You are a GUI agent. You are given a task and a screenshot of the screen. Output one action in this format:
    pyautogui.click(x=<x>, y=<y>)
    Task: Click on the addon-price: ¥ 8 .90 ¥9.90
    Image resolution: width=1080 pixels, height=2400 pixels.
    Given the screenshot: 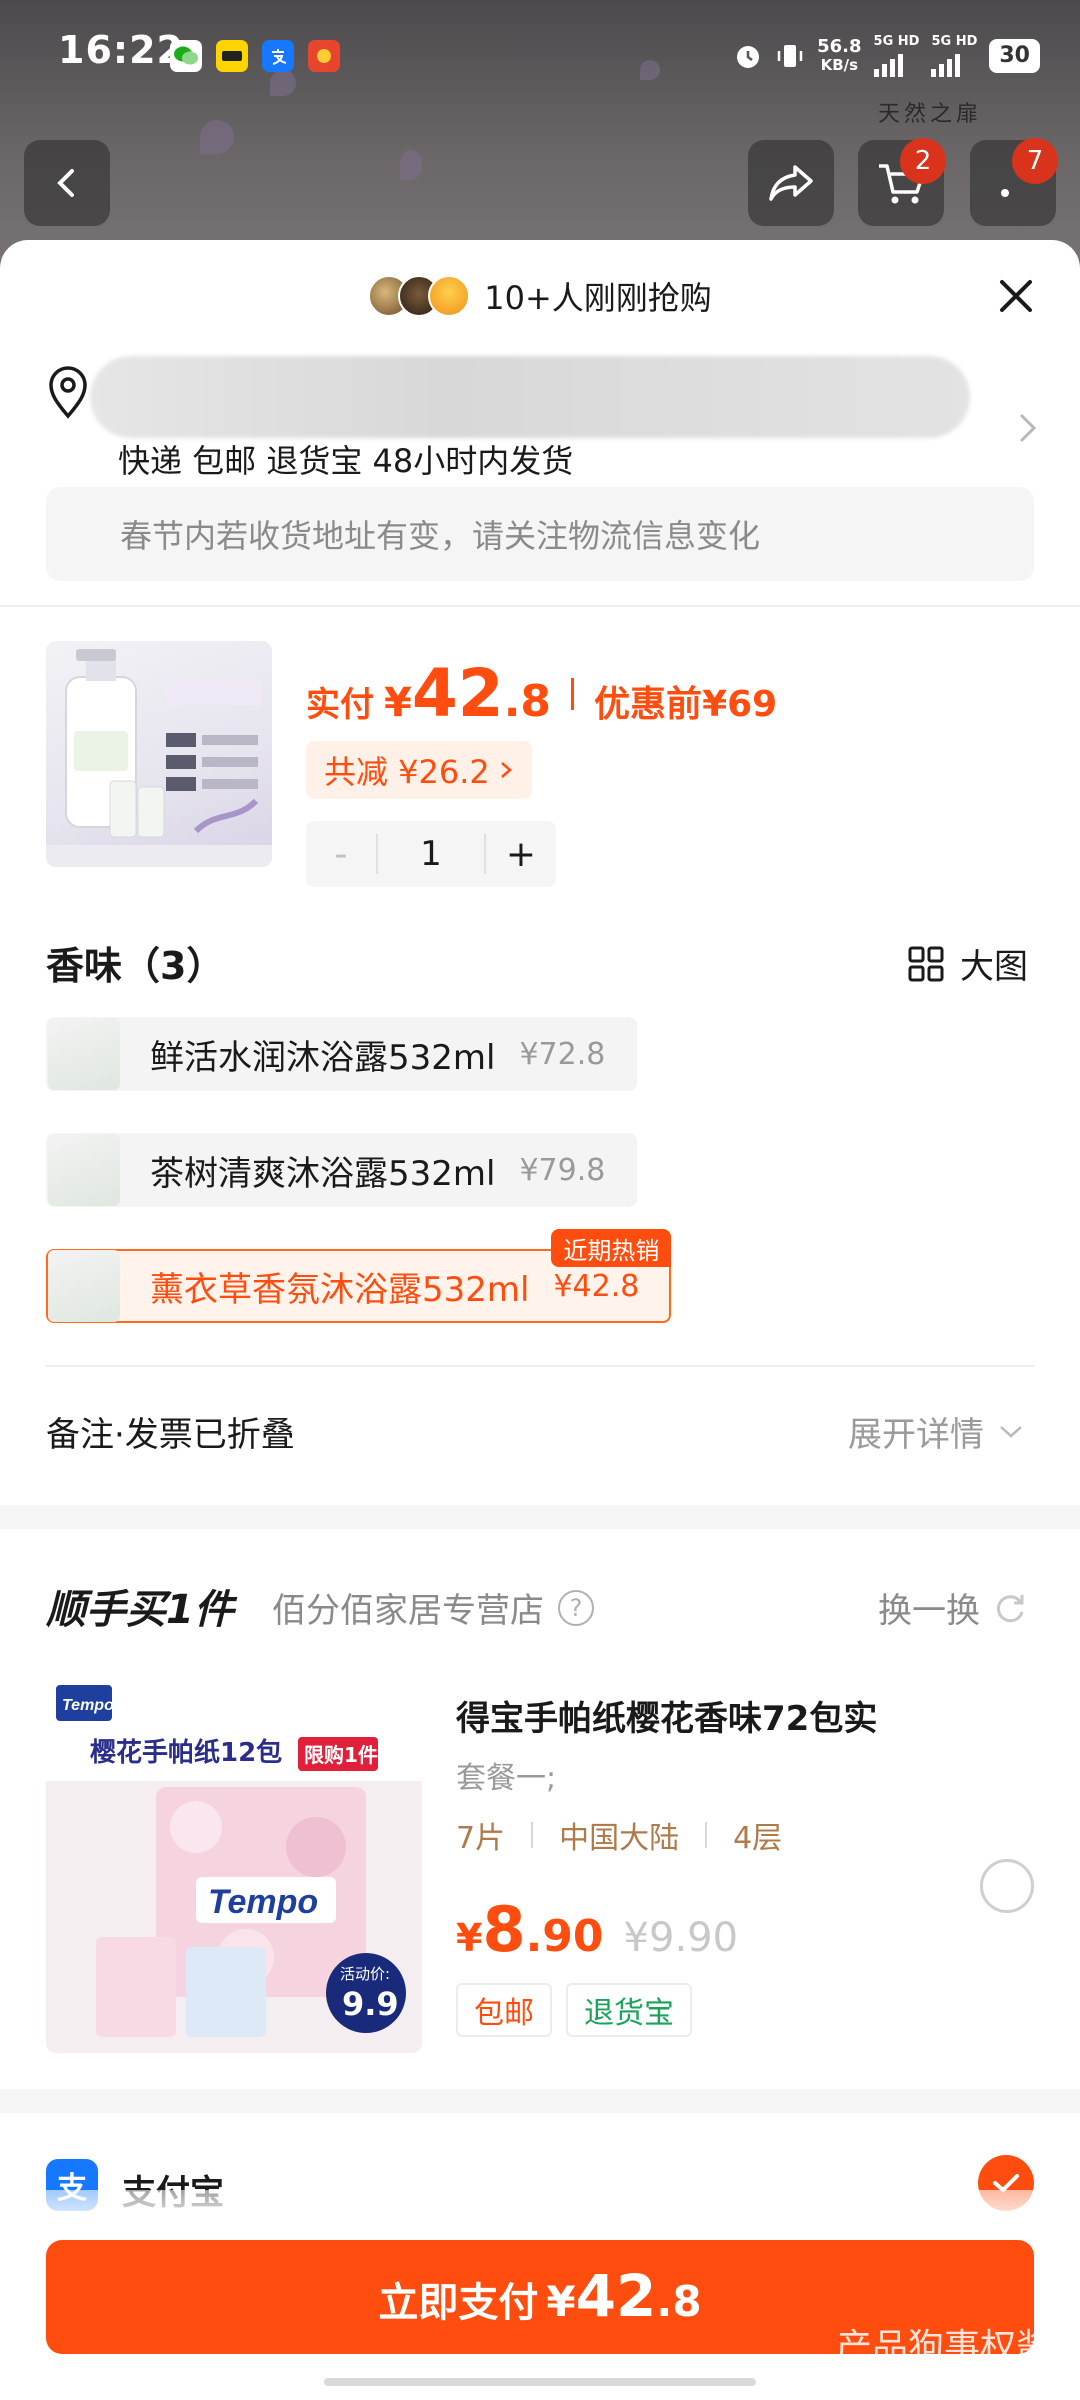 What is the action you would take?
    pyautogui.click(x=597, y=1929)
    